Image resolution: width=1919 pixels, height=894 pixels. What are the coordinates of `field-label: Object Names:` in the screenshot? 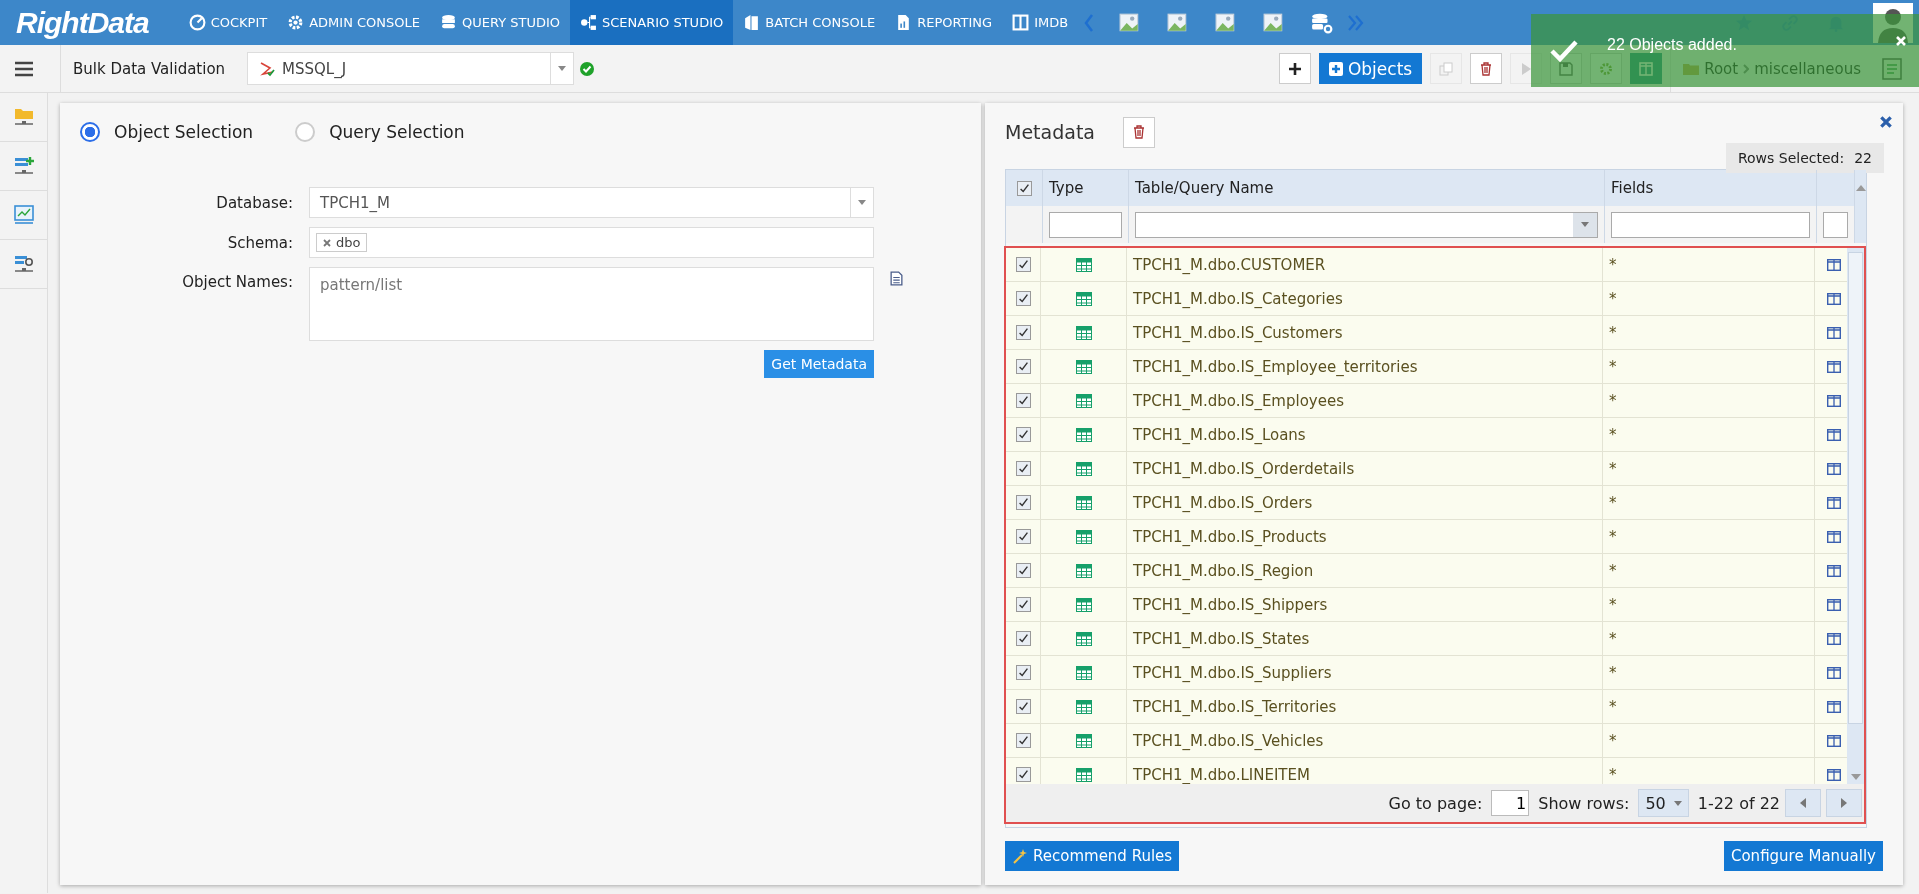 It's located at (237, 281).